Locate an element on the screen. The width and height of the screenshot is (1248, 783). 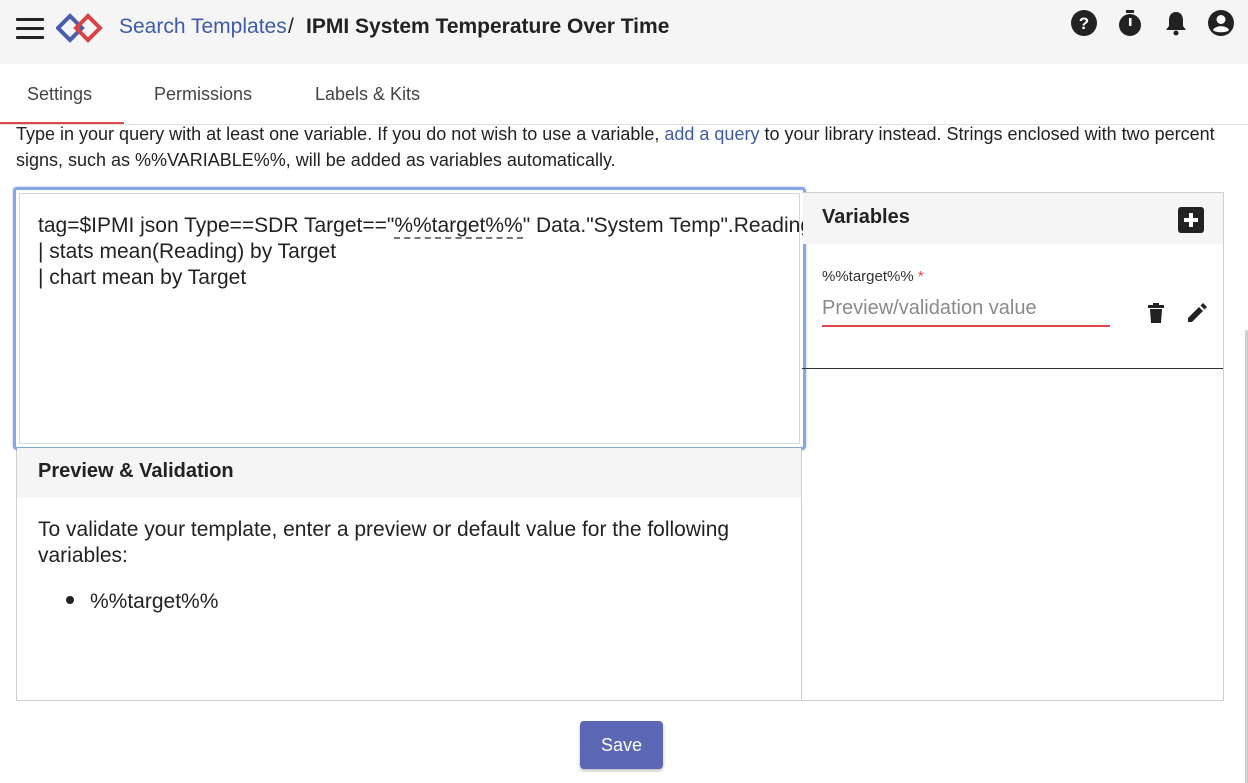
page-title: IPMI System Temperature Over Time is located at coordinates (488, 26).